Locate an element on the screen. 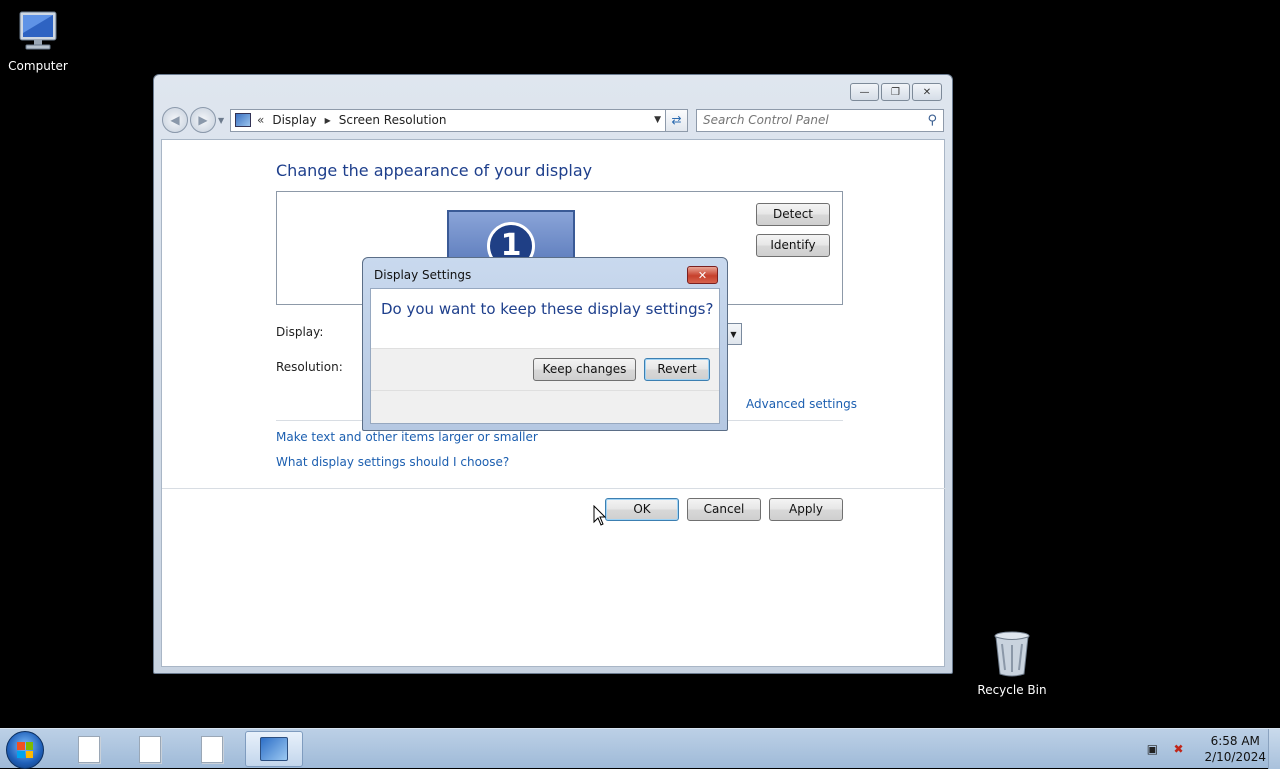 The image size is (1280, 769). windows-logo-icon is located at coordinates (25, 750).